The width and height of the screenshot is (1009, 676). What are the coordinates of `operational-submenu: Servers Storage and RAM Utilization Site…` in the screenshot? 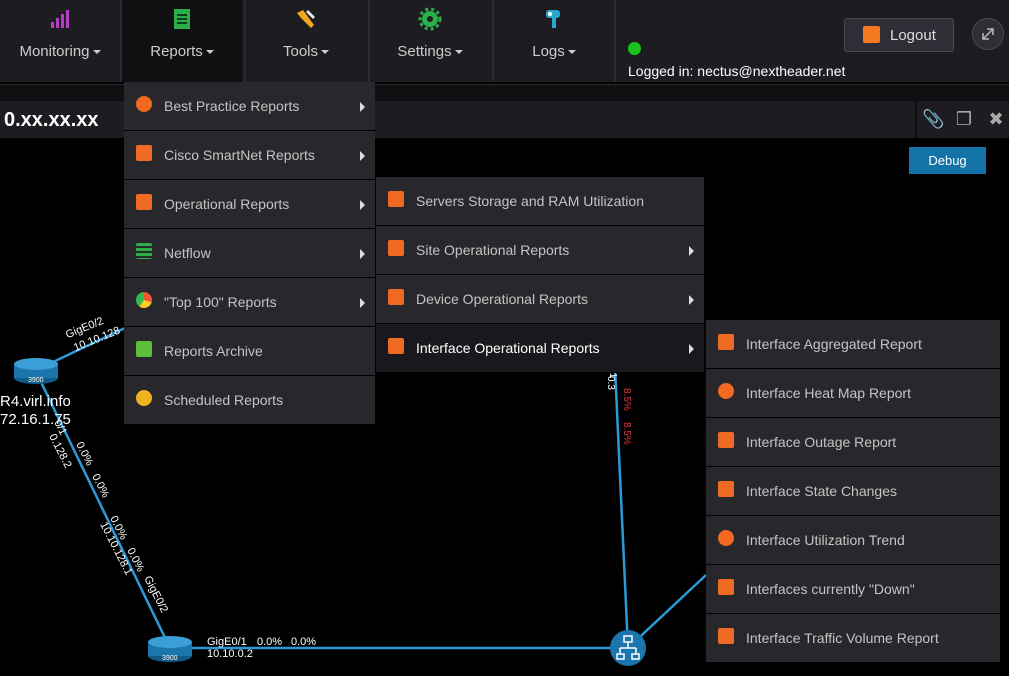 It's located at (540, 275).